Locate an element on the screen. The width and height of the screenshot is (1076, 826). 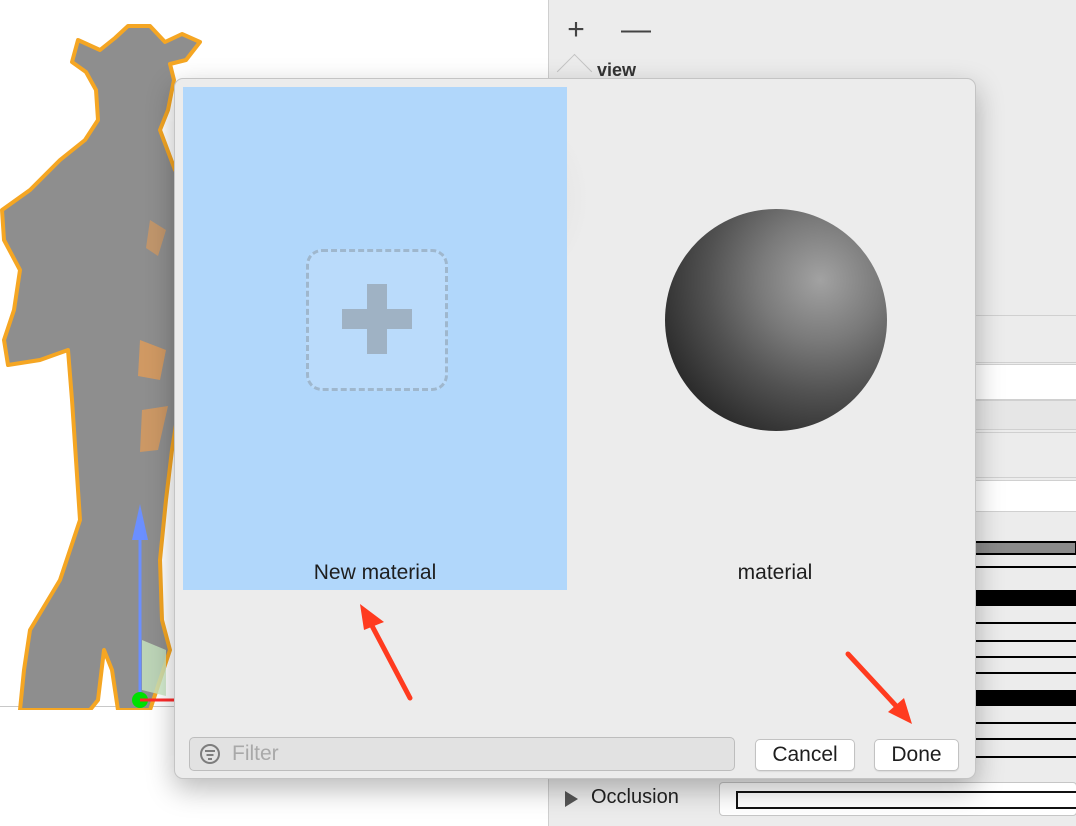
add-material-icon is located at coordinates (377, 320).